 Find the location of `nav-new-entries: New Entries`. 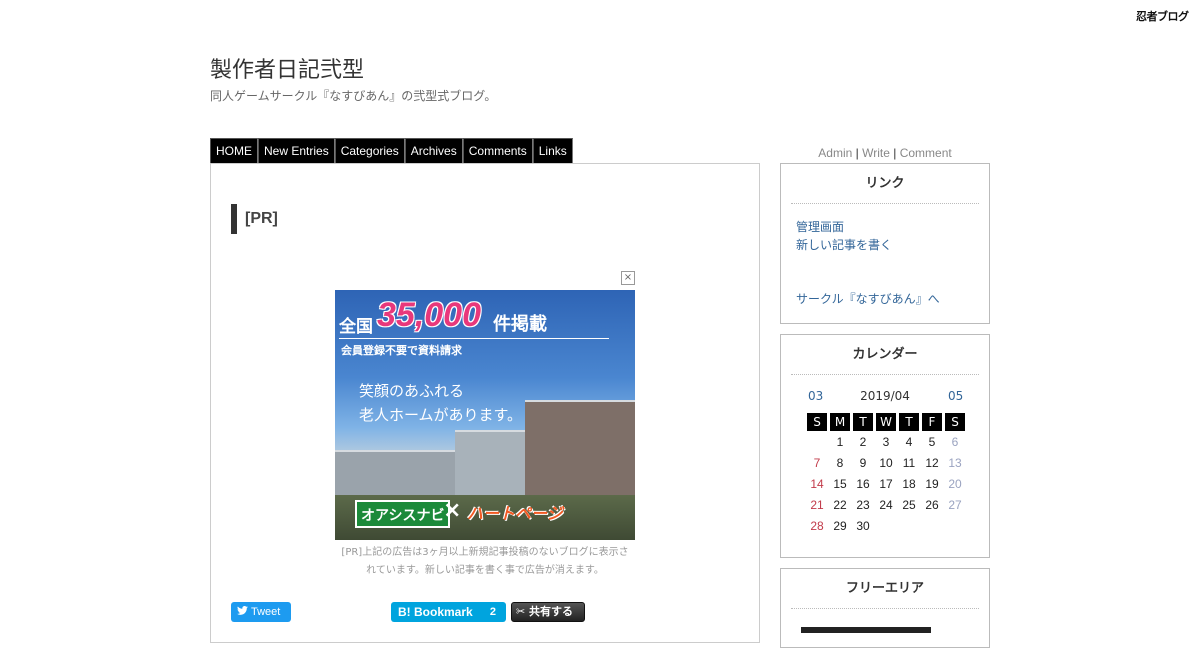

nav-new-entries: New Entries is located at coordinates (296, 151).